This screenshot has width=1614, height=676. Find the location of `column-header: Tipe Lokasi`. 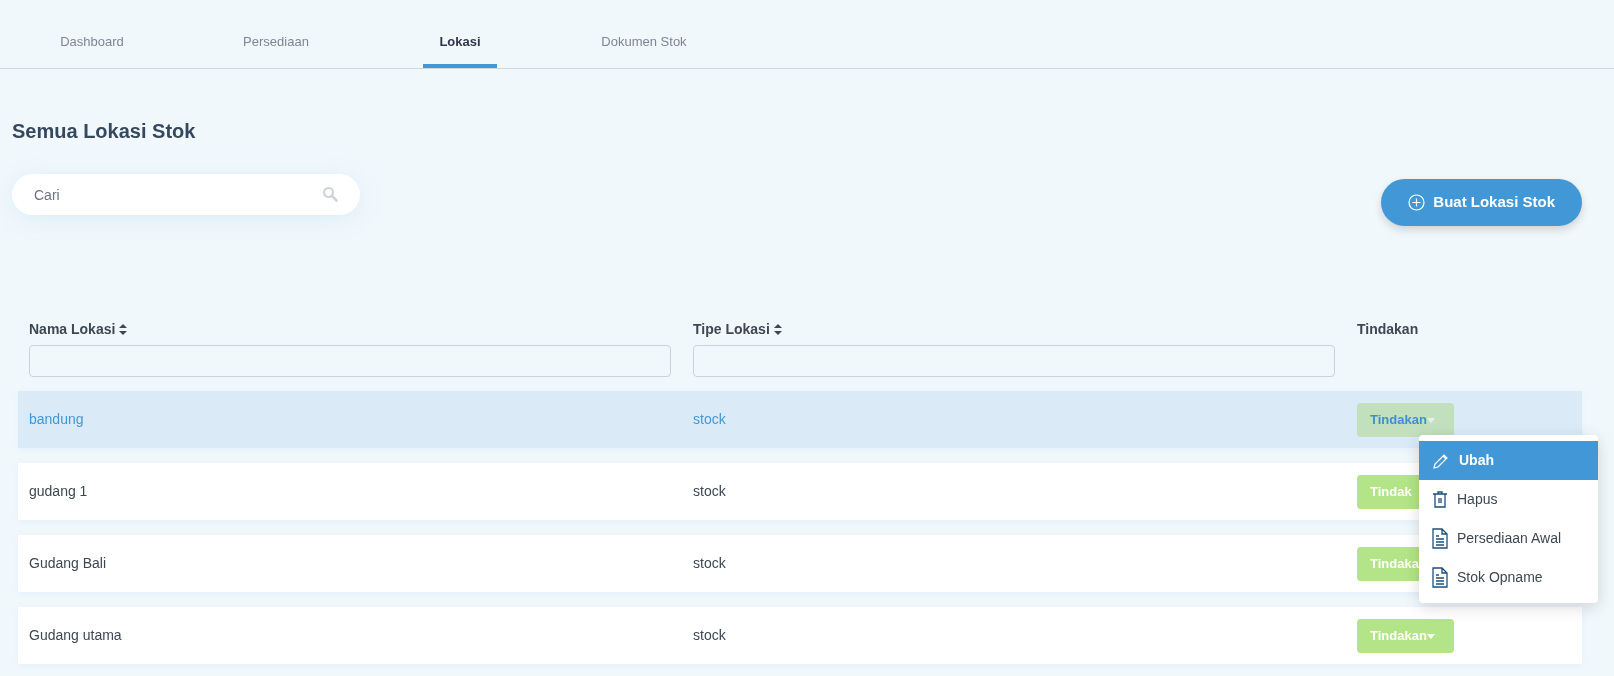

column-header: Tipe Lokasi is located at coordinates (731, 329).